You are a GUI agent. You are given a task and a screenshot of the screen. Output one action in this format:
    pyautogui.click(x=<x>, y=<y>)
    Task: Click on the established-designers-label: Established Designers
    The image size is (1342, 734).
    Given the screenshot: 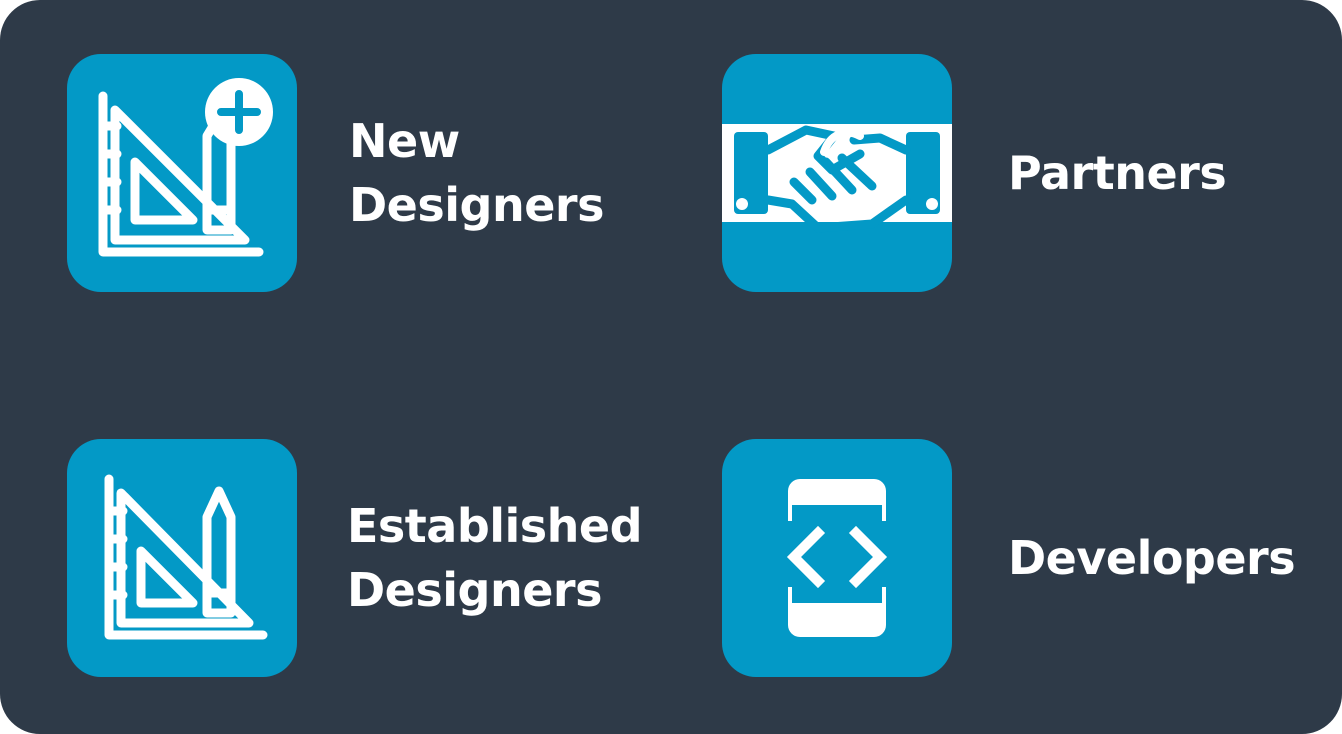 What is the action you would take?
    pyautogui.click(x=495, y=558)
    